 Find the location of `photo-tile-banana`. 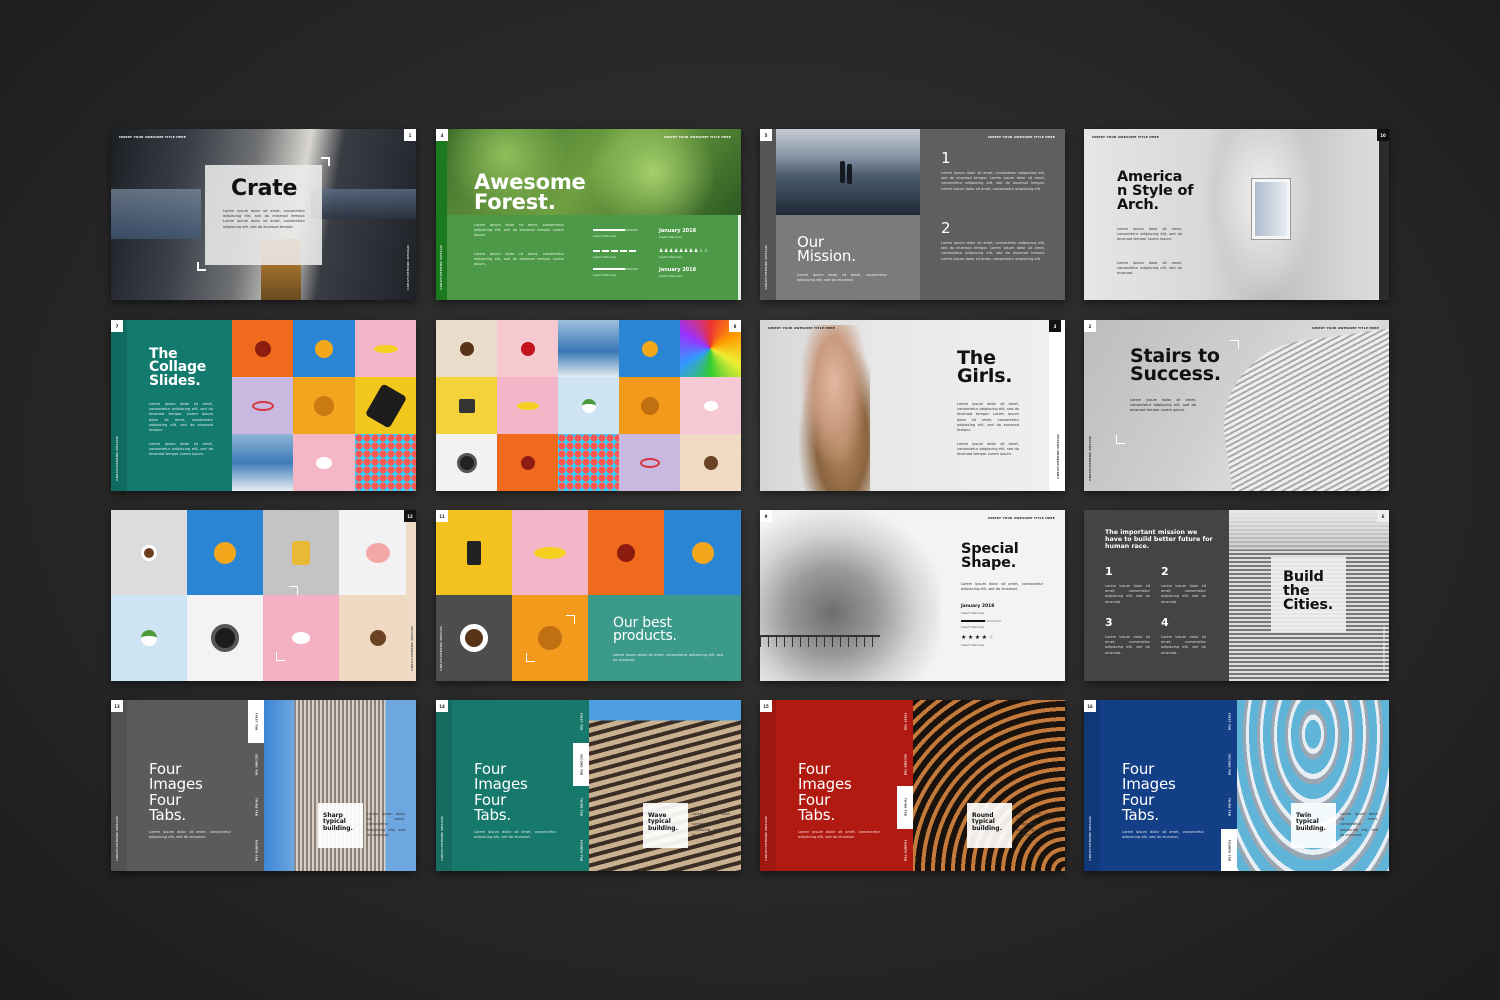

photo-tile-banana is located at coordinates (527, 405).